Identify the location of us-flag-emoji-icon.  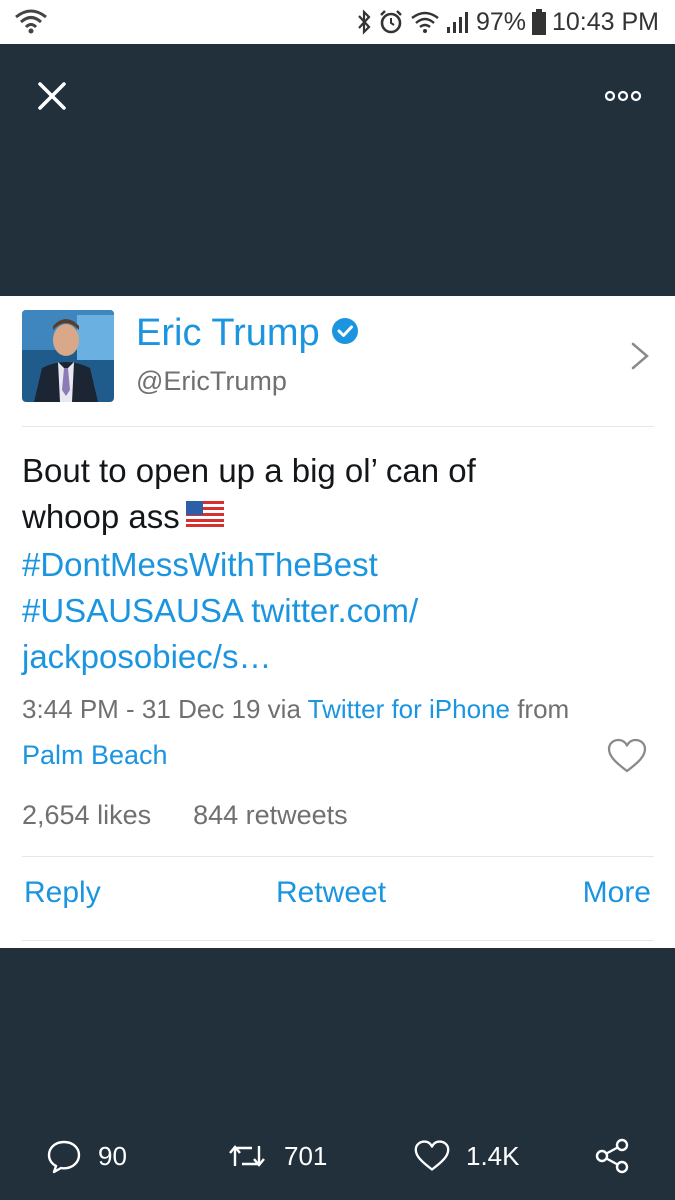
(204, 516).